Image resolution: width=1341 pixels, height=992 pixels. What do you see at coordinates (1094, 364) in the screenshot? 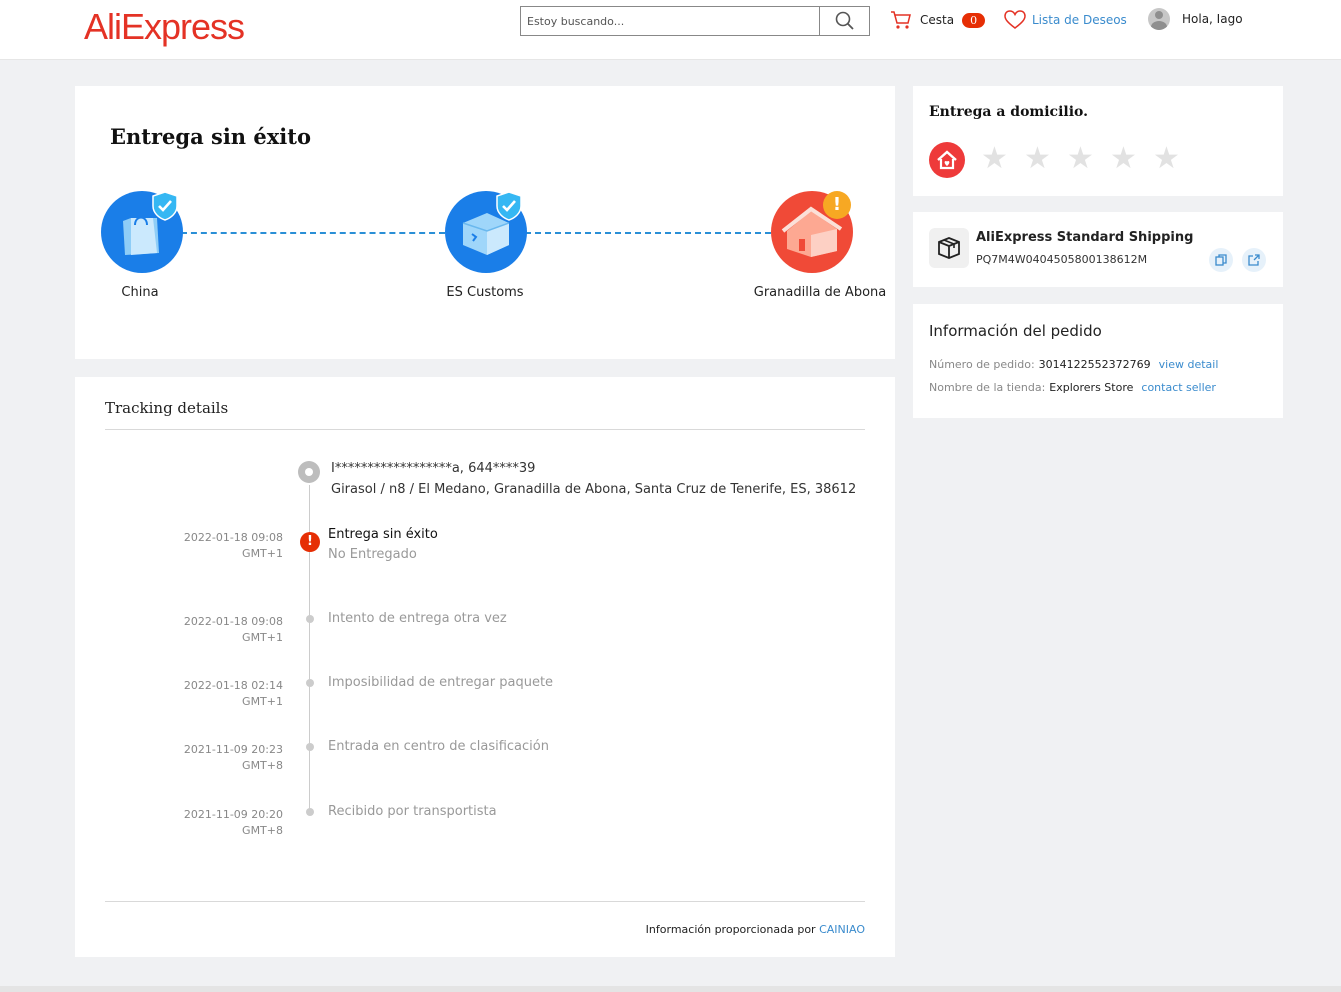
I see `order-number: 3014122552372769` at bounding box center [1094, 364].